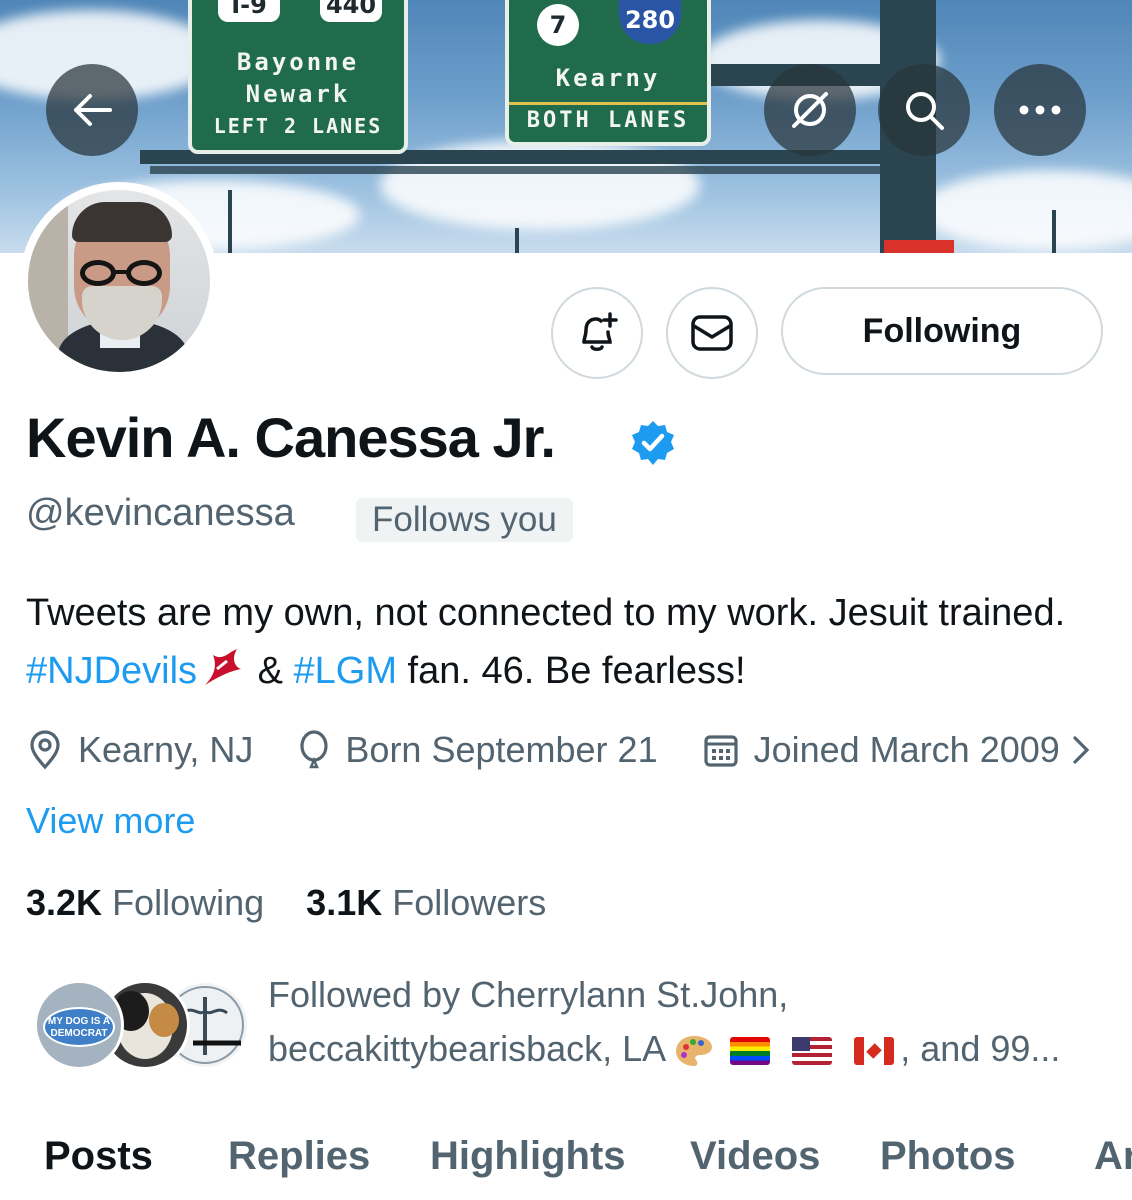 The width and height of the screenshot is (1132, 1200). I want to click on followed-by-names: beccakittybearisback, LA, so click(466, 1048).